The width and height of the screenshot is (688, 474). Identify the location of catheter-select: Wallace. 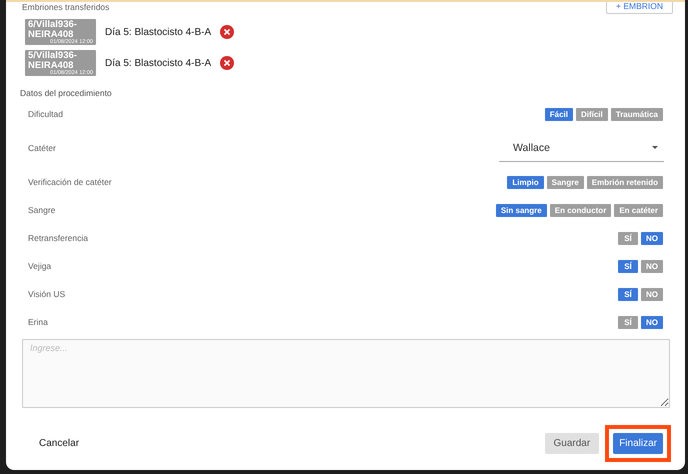
(581, 148).